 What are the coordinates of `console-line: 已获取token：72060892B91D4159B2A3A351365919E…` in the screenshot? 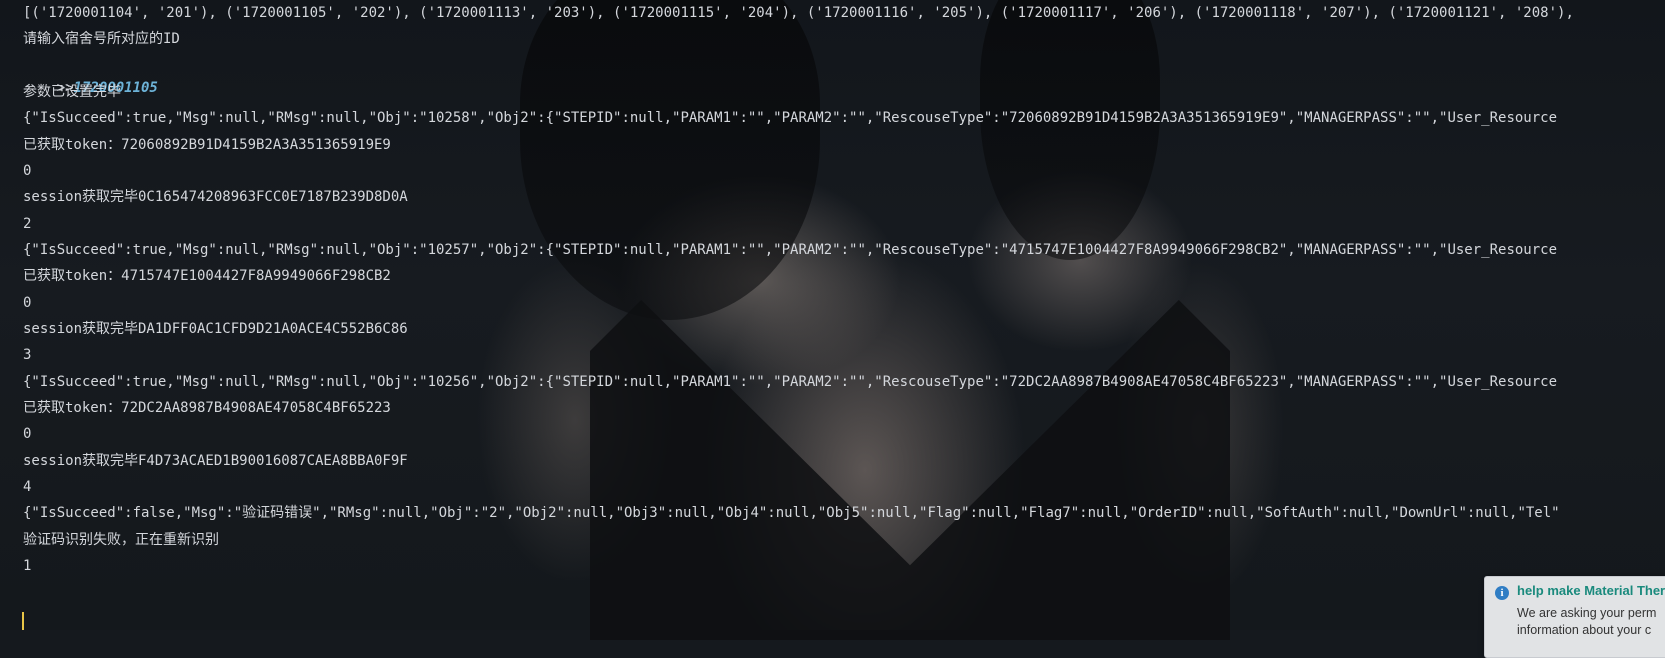 It's located at (207, 145).